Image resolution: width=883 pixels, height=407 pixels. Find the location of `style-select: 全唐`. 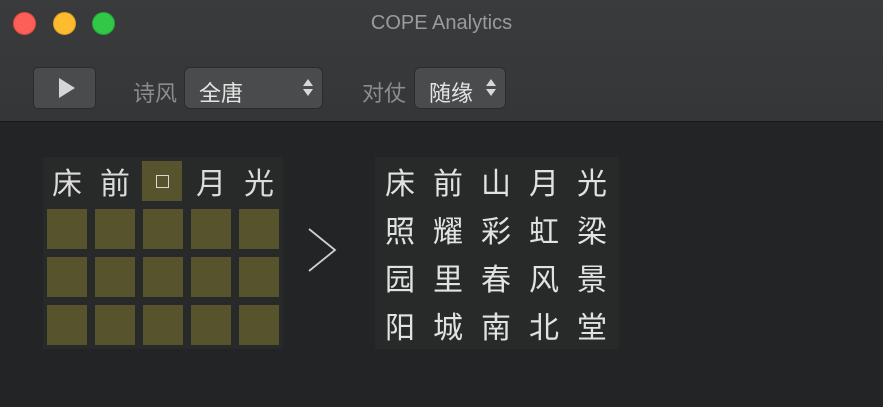

style-select: 全唐 is located at coordinates (253, 88).